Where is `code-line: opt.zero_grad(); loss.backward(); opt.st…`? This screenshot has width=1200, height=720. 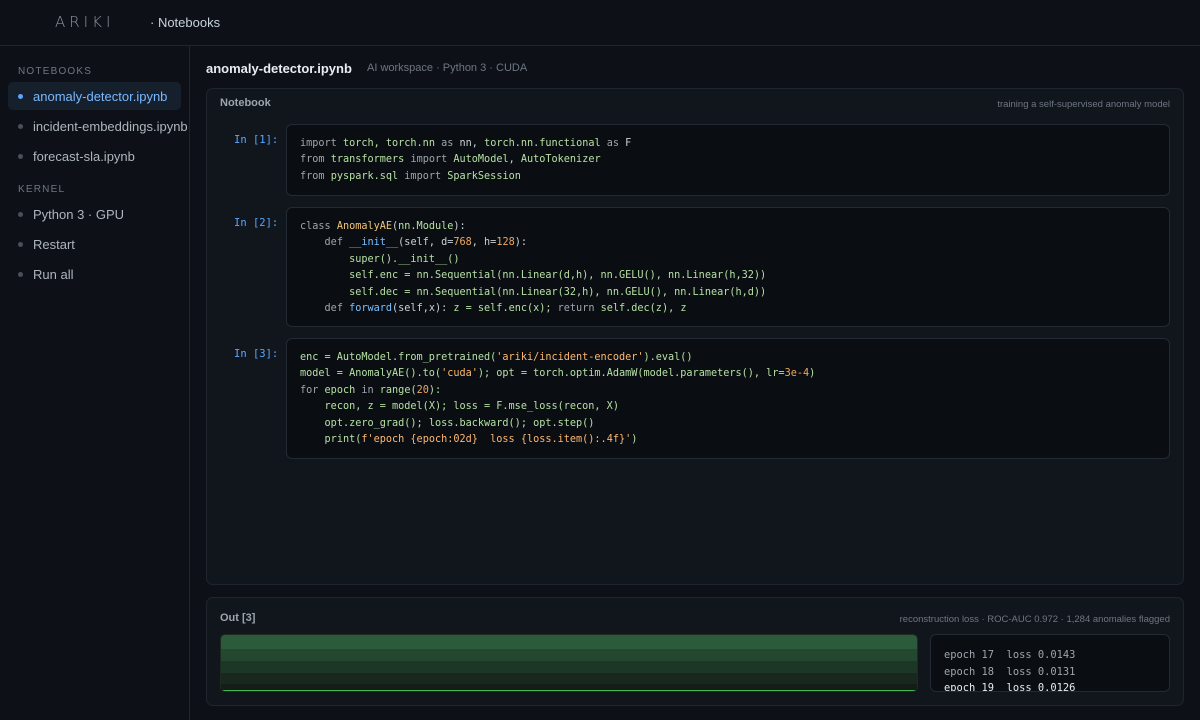
code-line: opt.zero_grad(); loss.backward(); opt.st… is located at coordinates (459, 423).